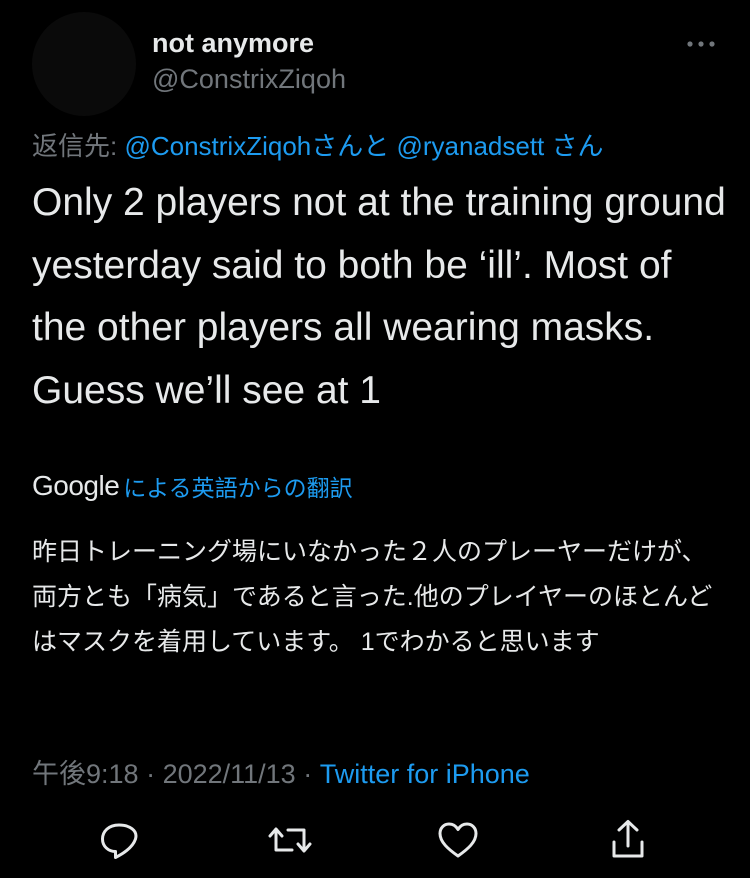  I want to click on like-icon, so click(458, 840).